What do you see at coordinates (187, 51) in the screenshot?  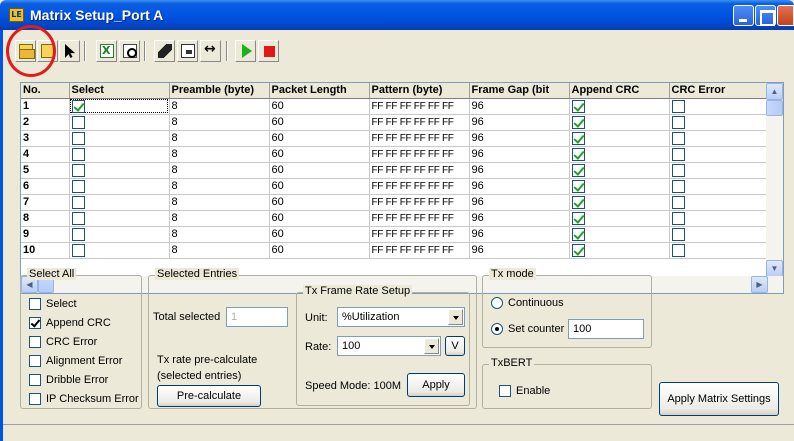 I see `card-button` at bounding box center [187, 51].